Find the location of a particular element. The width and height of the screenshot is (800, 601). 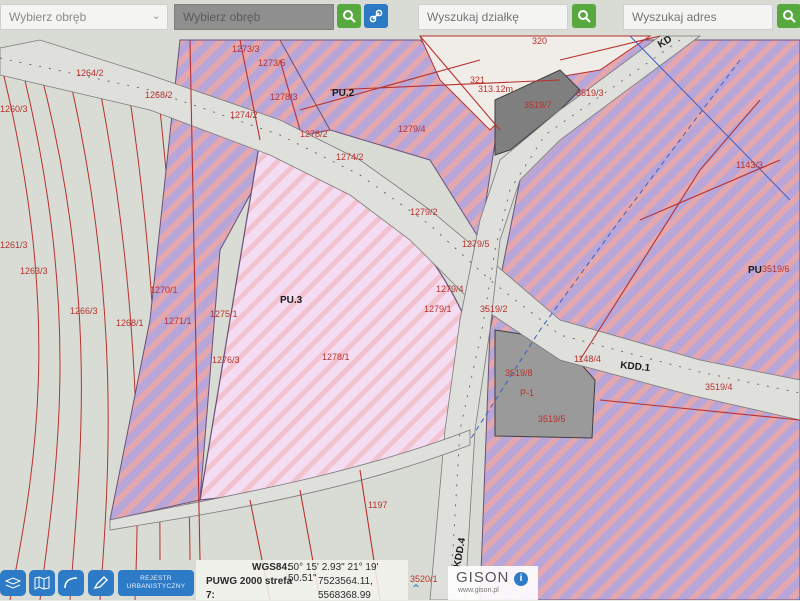

zone-label: PU.2 is located at coordinates (343, 93).